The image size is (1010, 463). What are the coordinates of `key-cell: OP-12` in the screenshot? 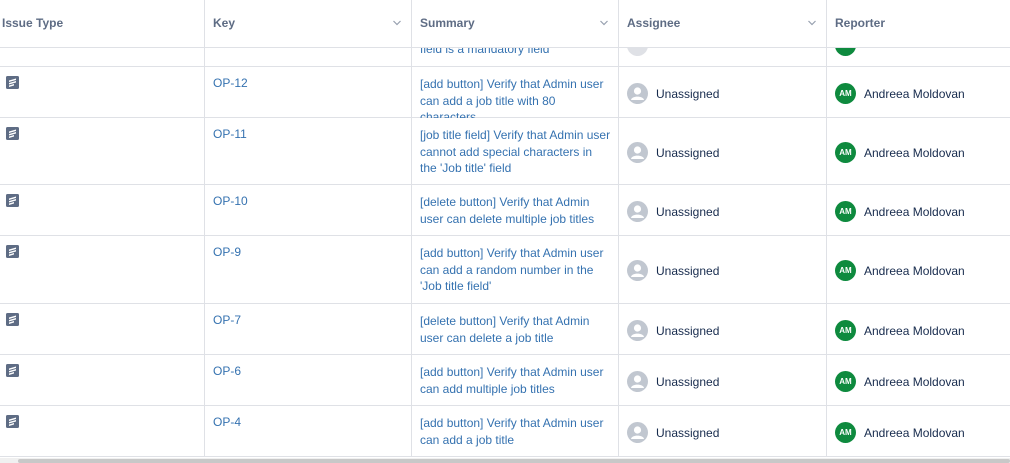 It's located at (308, 92).